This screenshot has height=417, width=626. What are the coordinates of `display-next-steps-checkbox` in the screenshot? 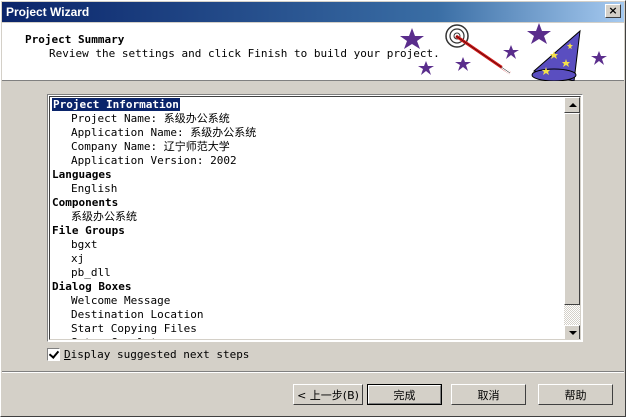 It's located at (53, 354).